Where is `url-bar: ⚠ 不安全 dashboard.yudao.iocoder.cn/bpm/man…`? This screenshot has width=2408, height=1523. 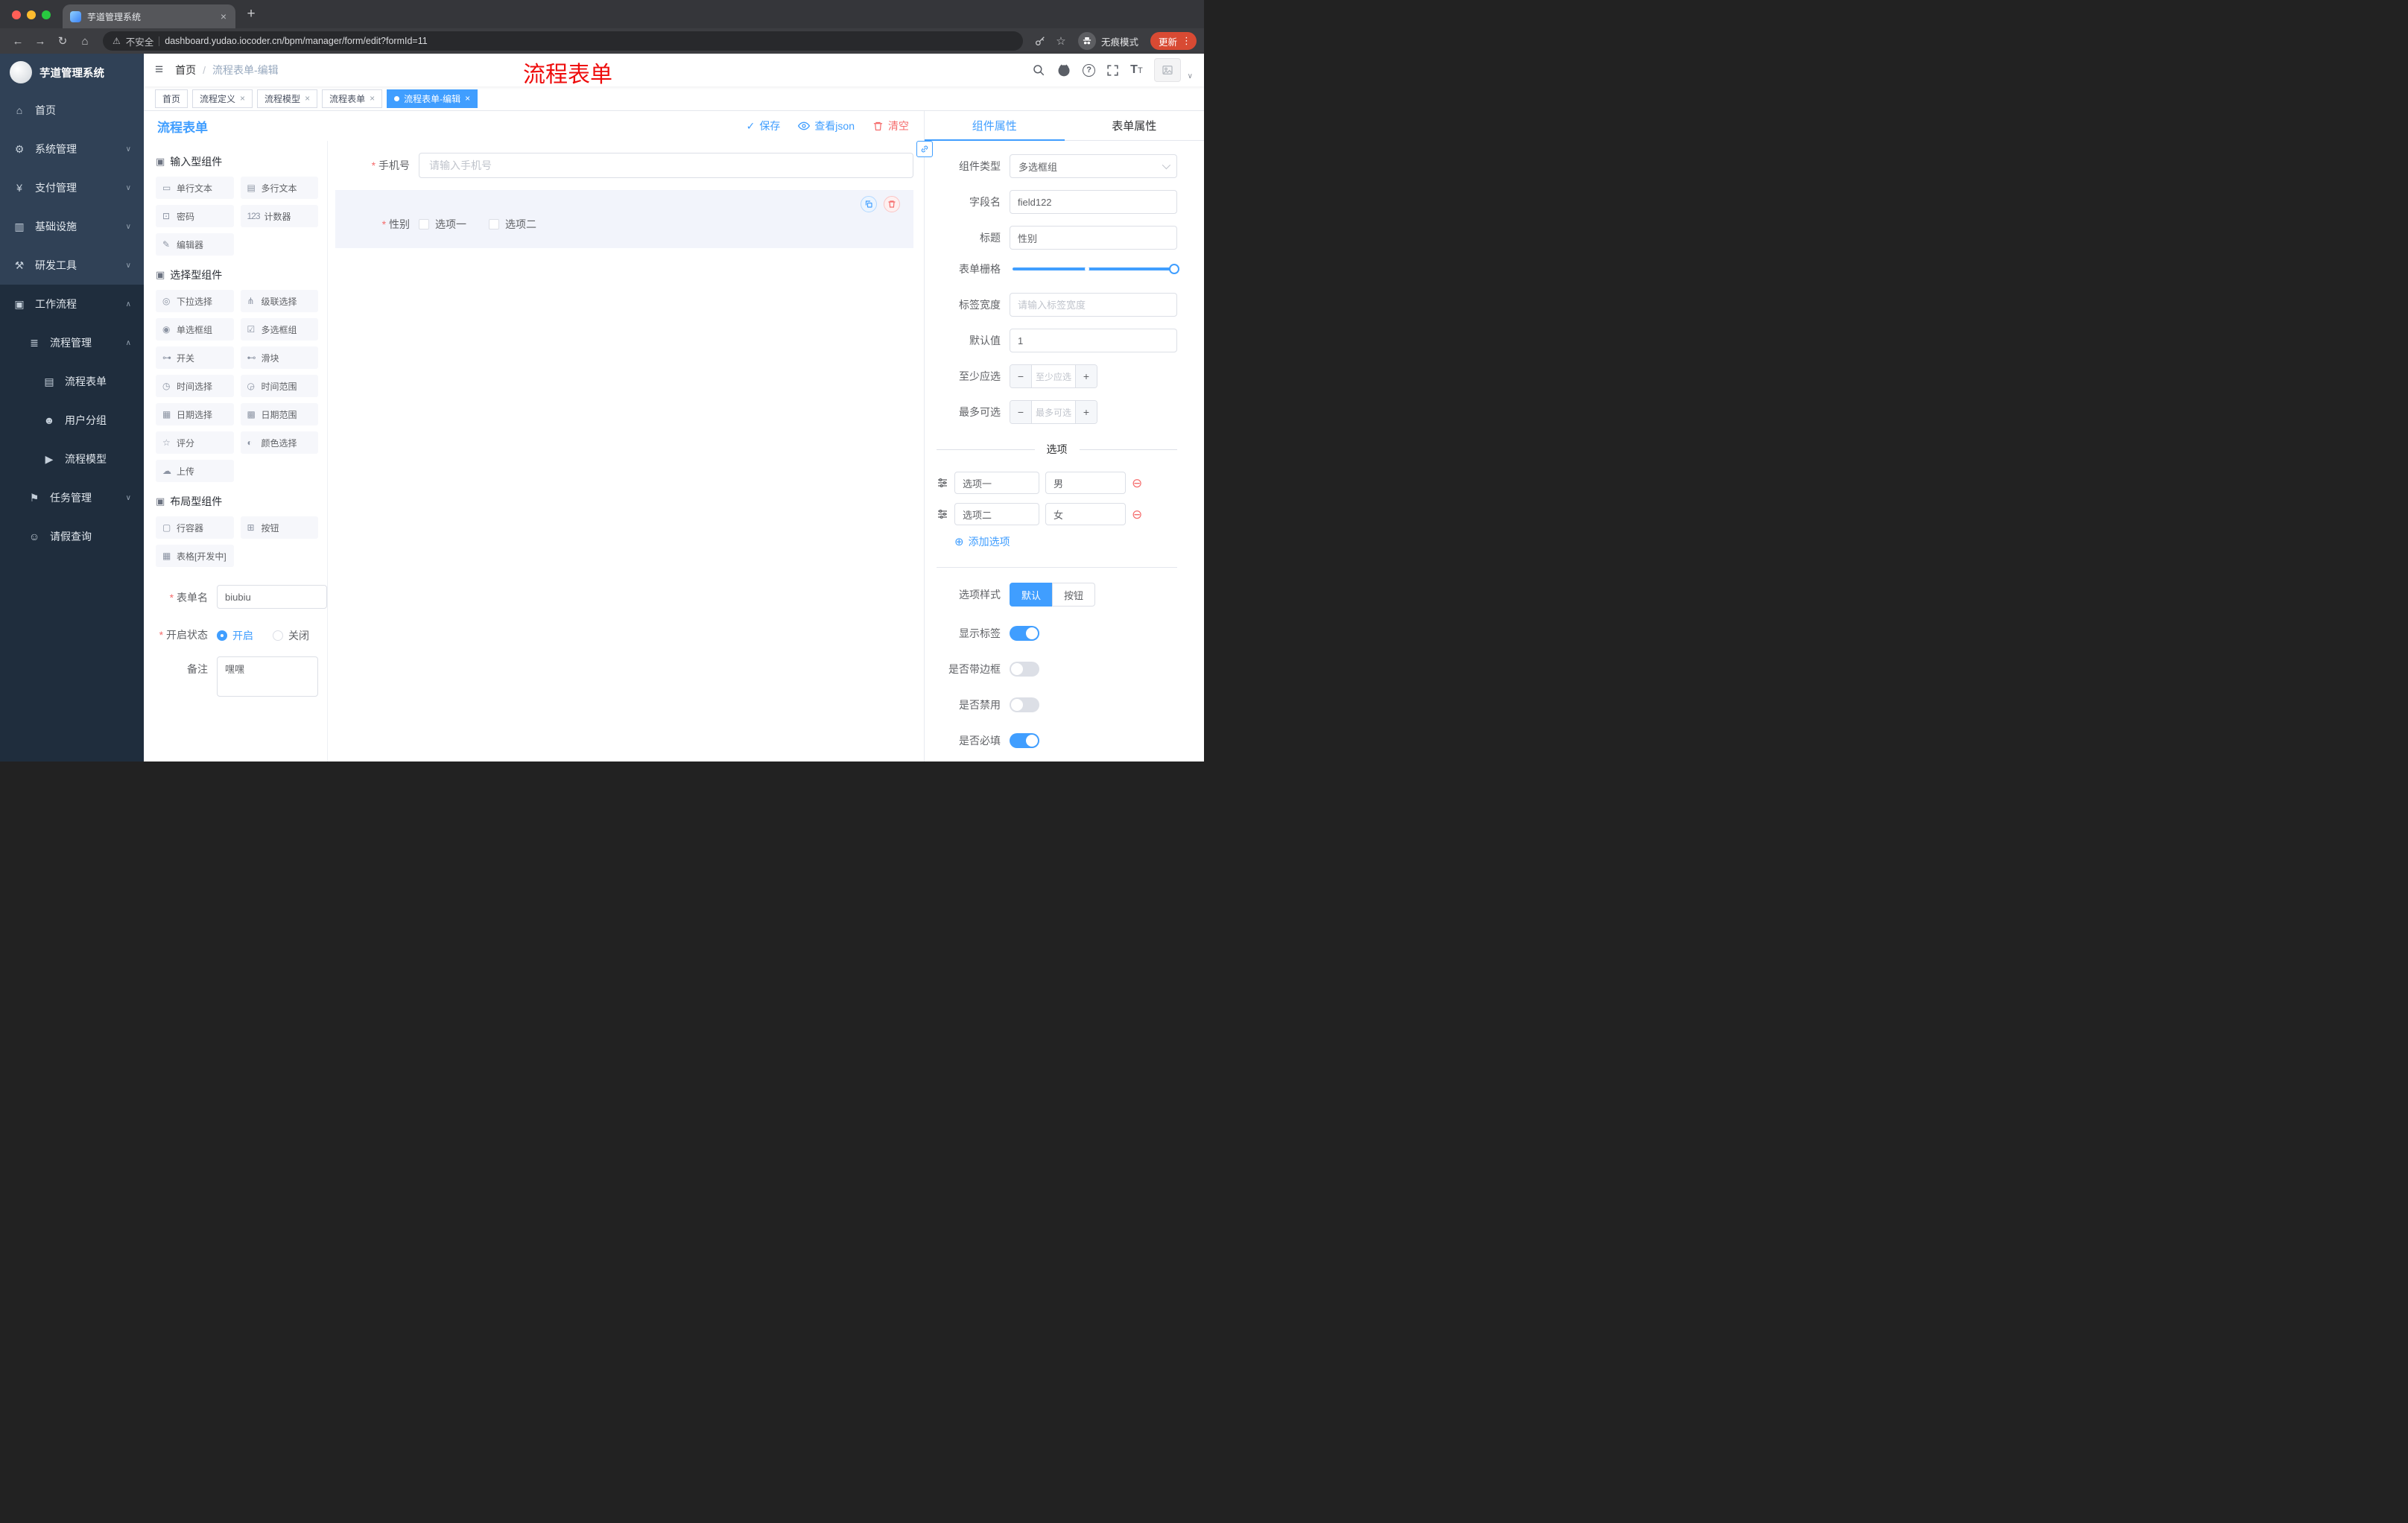 url-bar: ⚠ 不安全 dashboard.yudao.iocoder.cn/bpm/man… is located at coordinates (563, 41).